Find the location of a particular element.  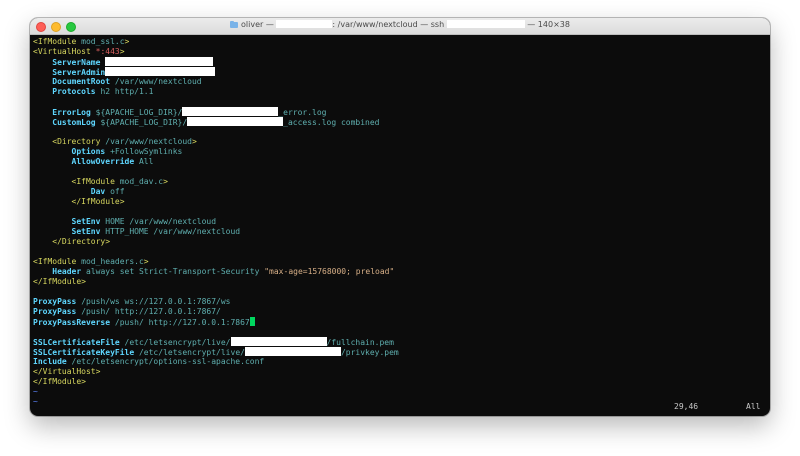

code-line: <IfModule mod_headers.c> is located at coordinates (91, 261).